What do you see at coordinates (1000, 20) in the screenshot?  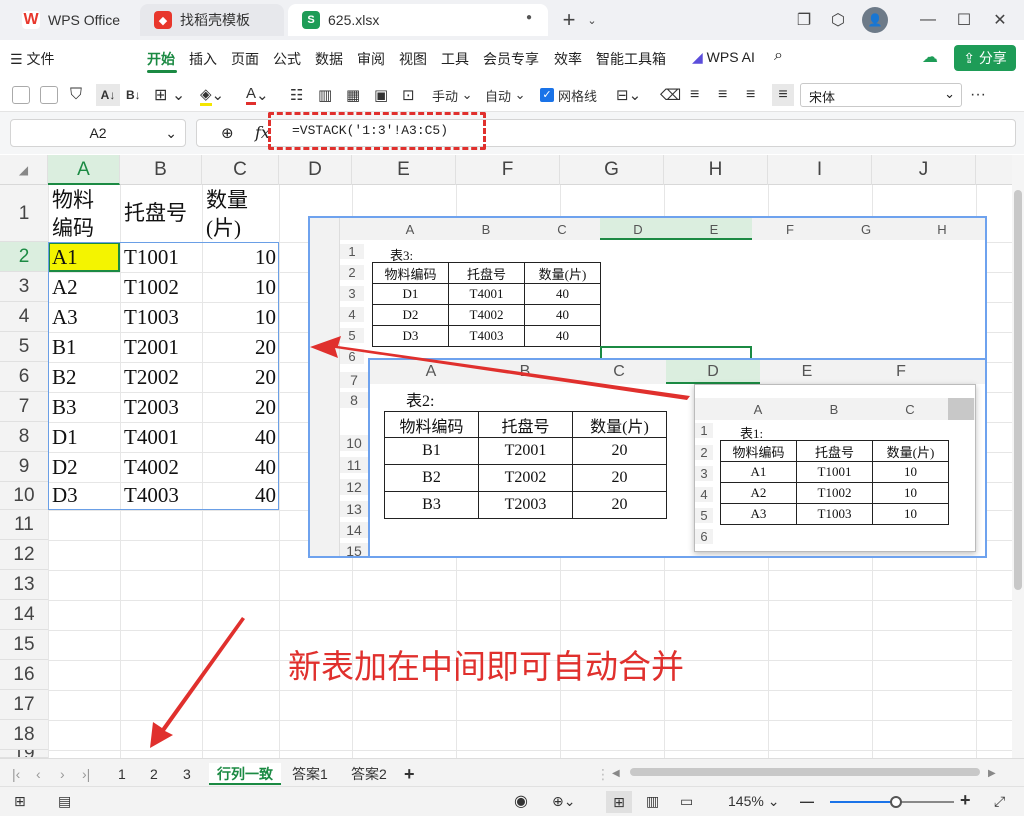 I see `close-icon: ✕` at bounding box center [1000, 20].